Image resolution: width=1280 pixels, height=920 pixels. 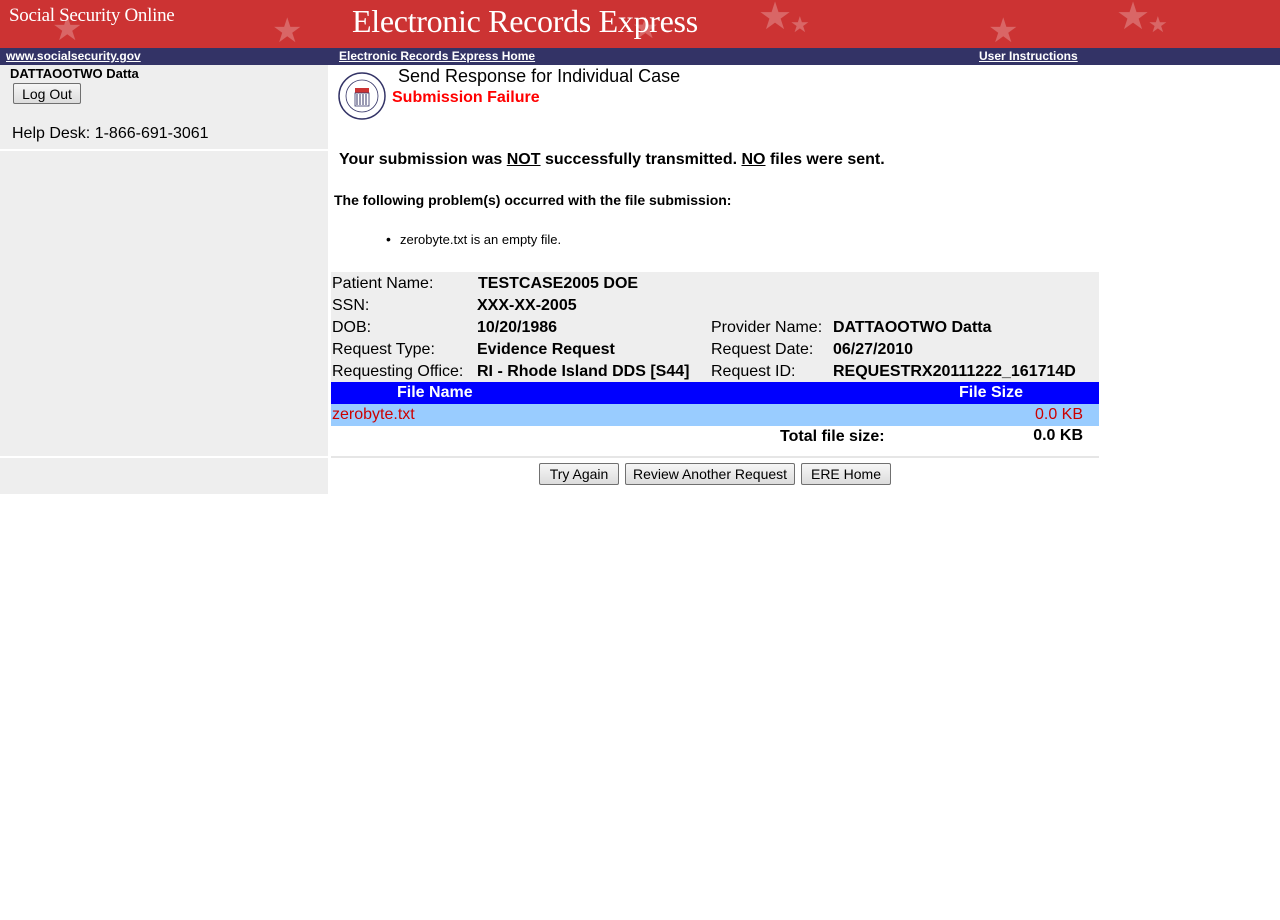 I want to click on request-type-label: Request Type:, so click(x=383, y=349).